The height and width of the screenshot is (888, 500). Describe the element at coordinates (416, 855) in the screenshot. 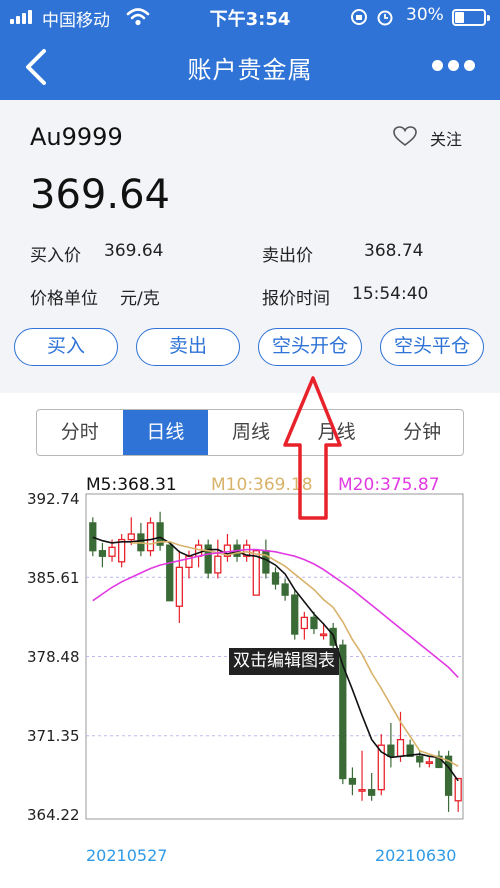

I see `x-end-label: 20210630` at that location.